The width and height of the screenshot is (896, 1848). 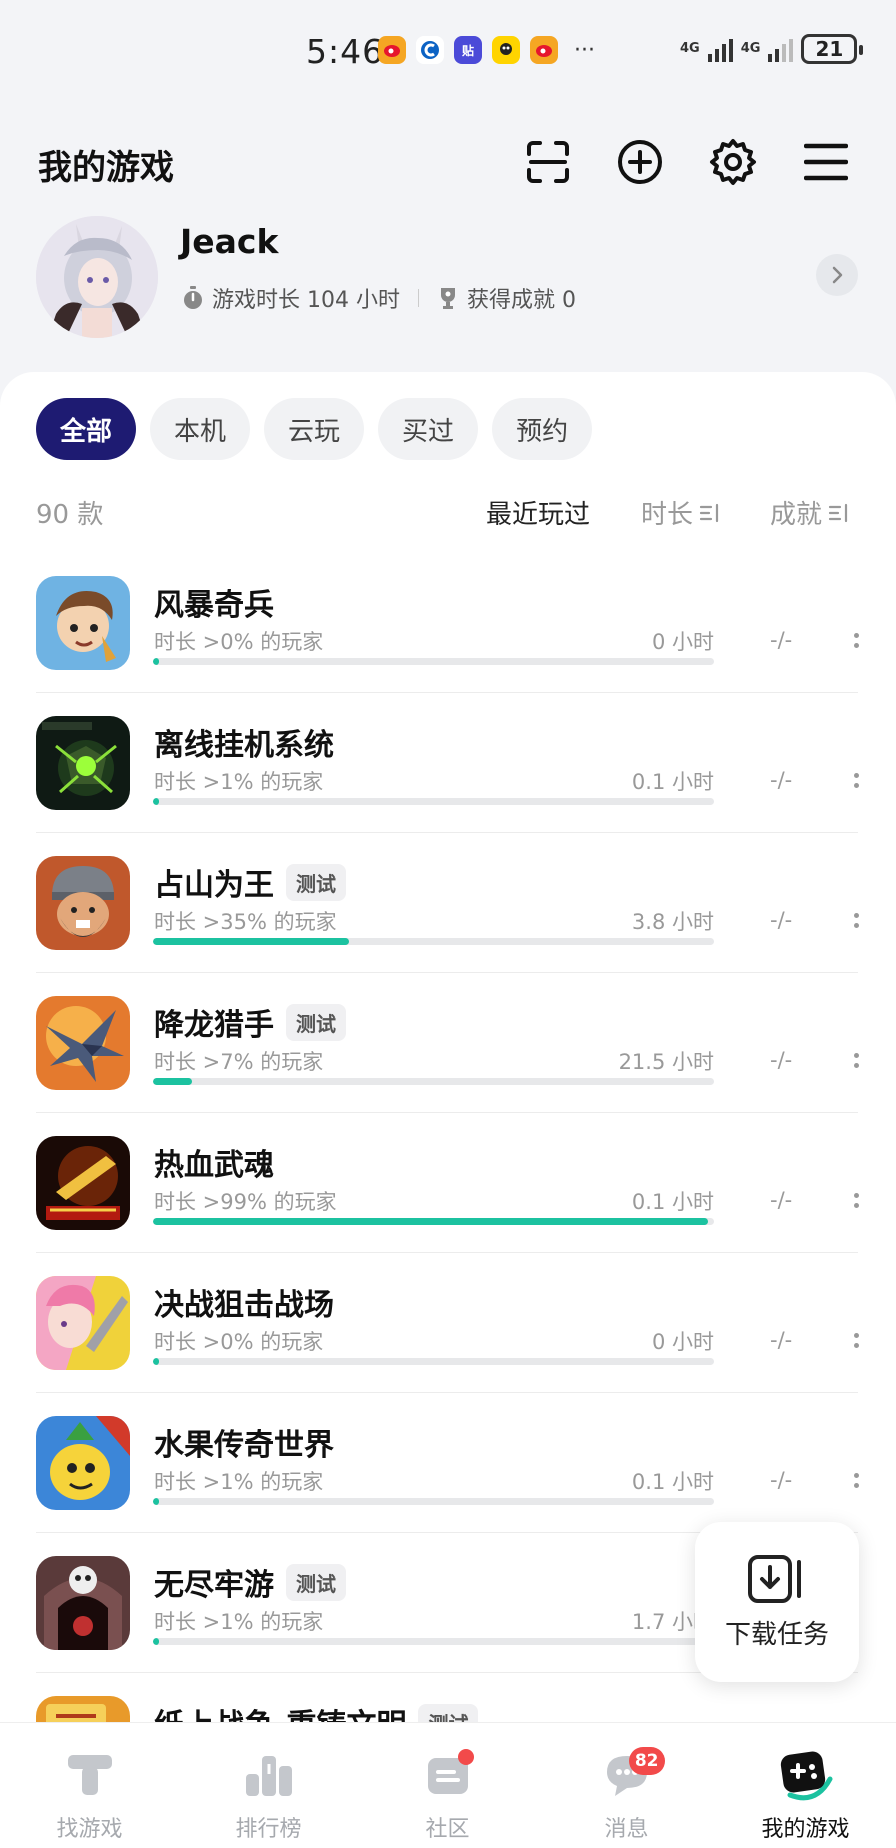 I want to click on download-tasks-label: 下载任务, so click(x=776, y=1634).